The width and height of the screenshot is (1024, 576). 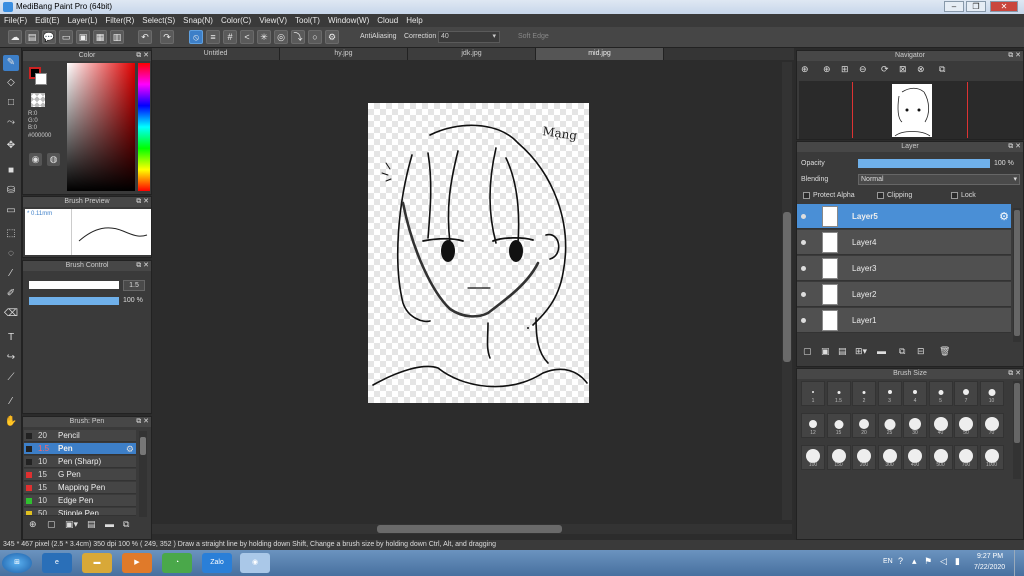 What do you see at coordinates (813, 457) in the screenshot?
I see `brush-size-option: 100` at bounding box center [813, 457].